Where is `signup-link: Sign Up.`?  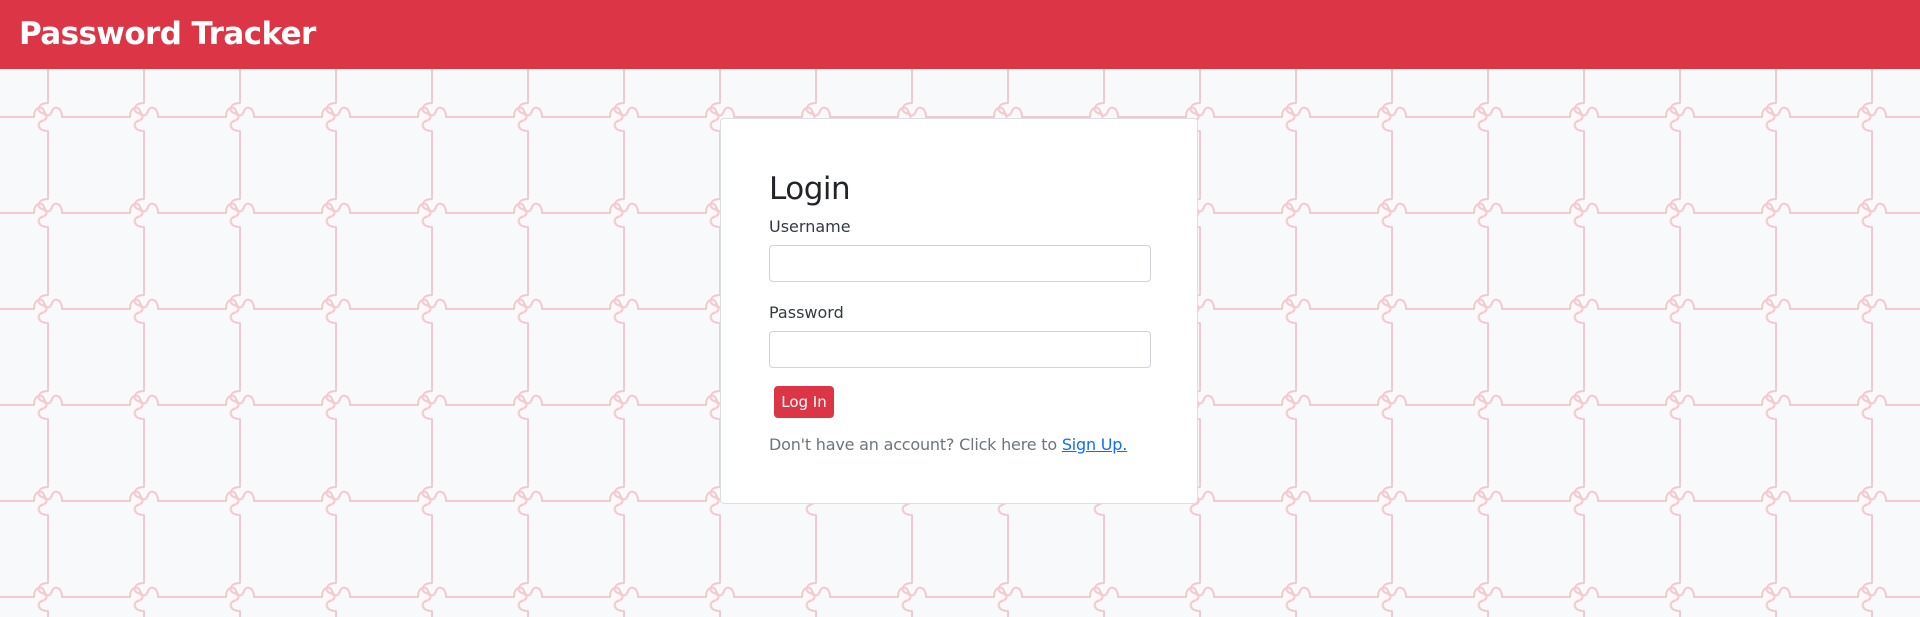 signup-link: Sign Up. is located at coordinates (1095, 444).